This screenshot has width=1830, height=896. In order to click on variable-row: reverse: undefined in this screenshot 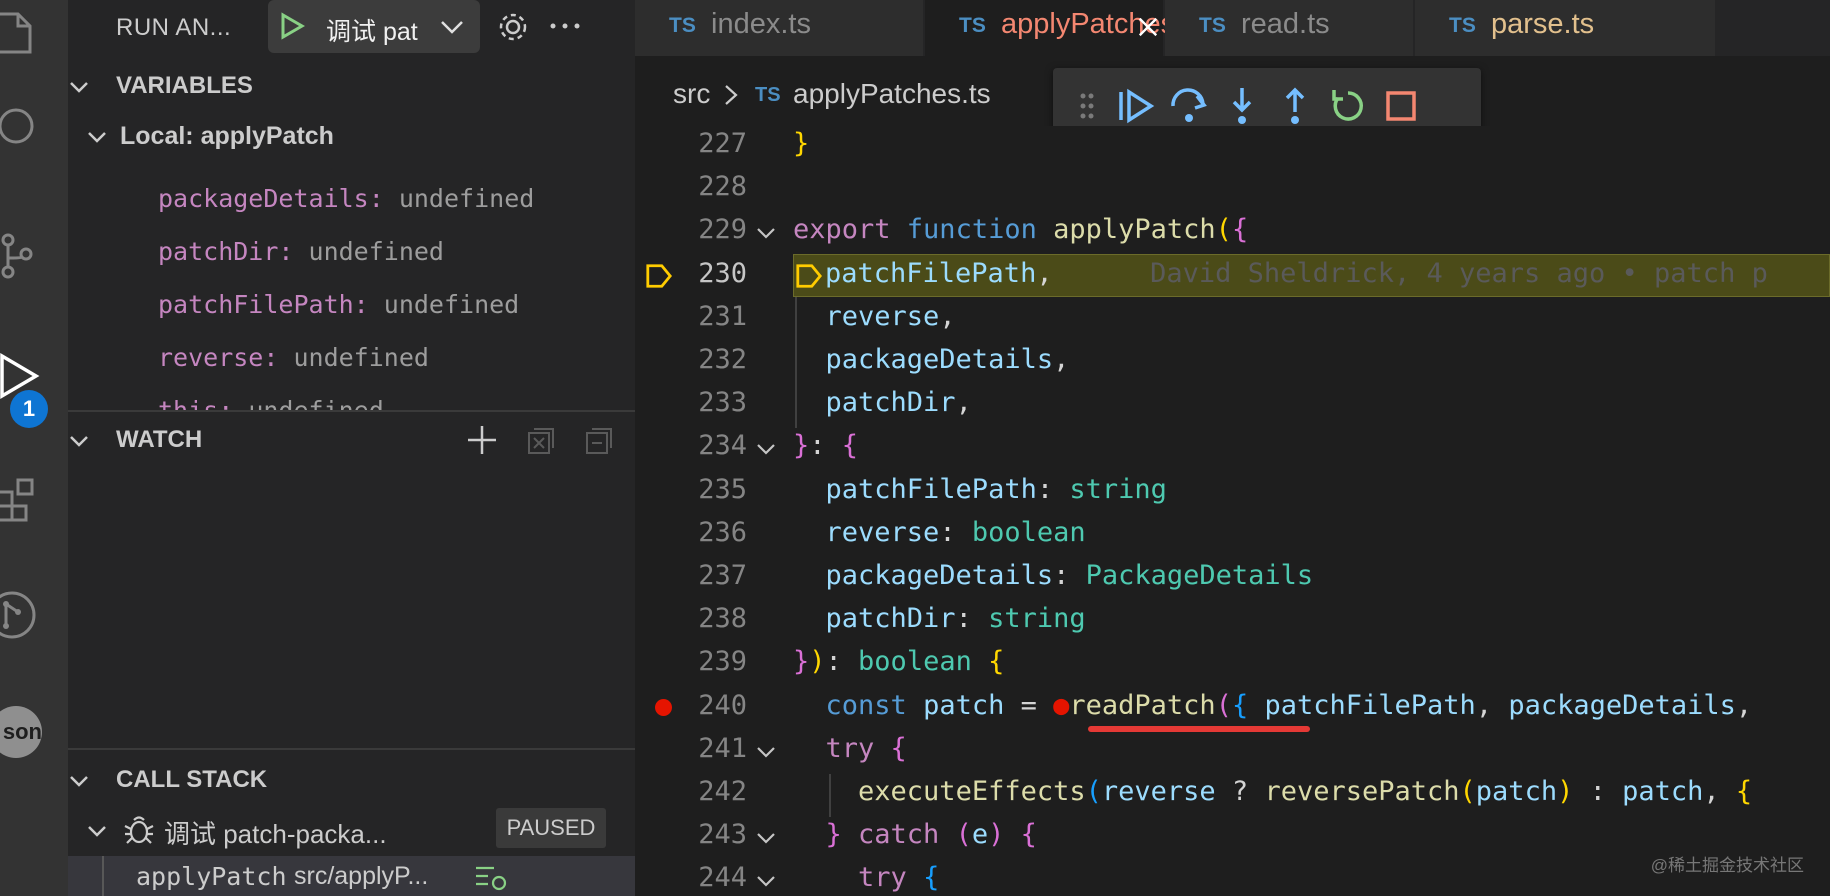, I will do `click(293, 357)`.